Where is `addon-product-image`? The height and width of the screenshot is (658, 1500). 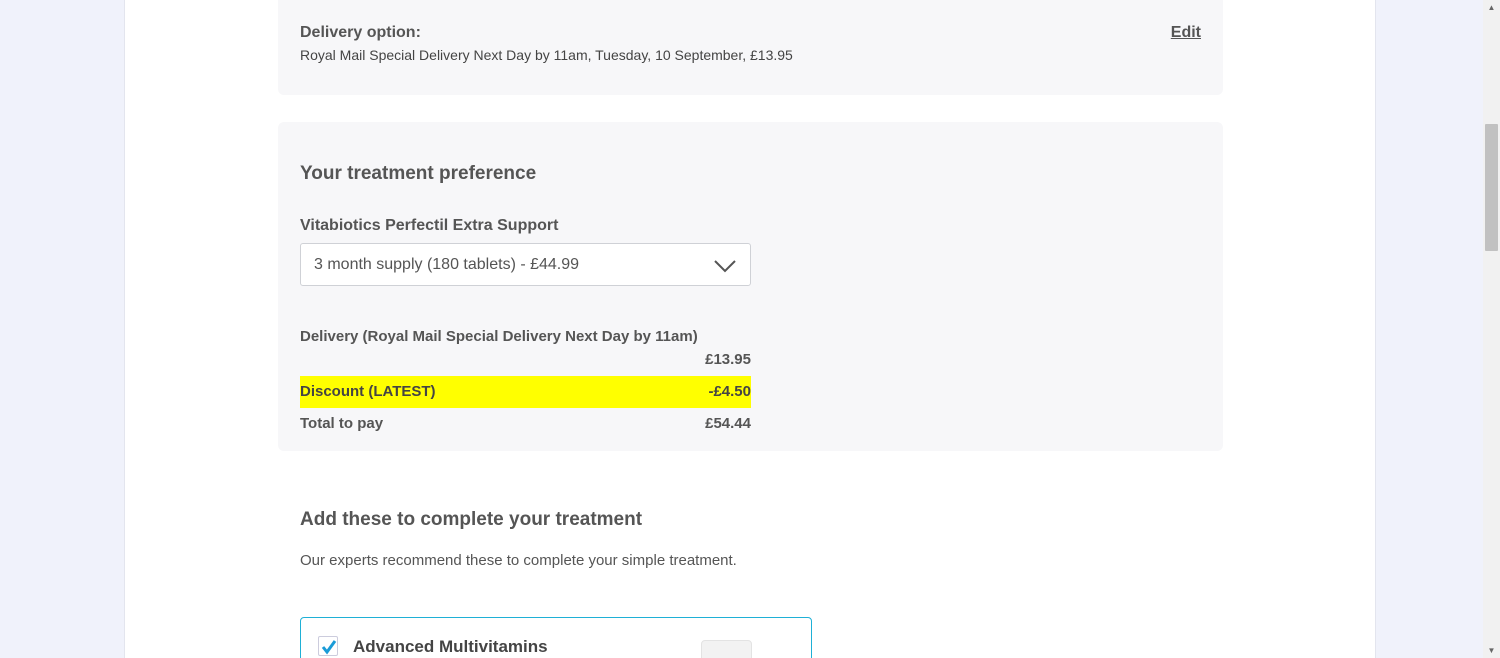 addon-product-image is located at coordinates (726, 649).